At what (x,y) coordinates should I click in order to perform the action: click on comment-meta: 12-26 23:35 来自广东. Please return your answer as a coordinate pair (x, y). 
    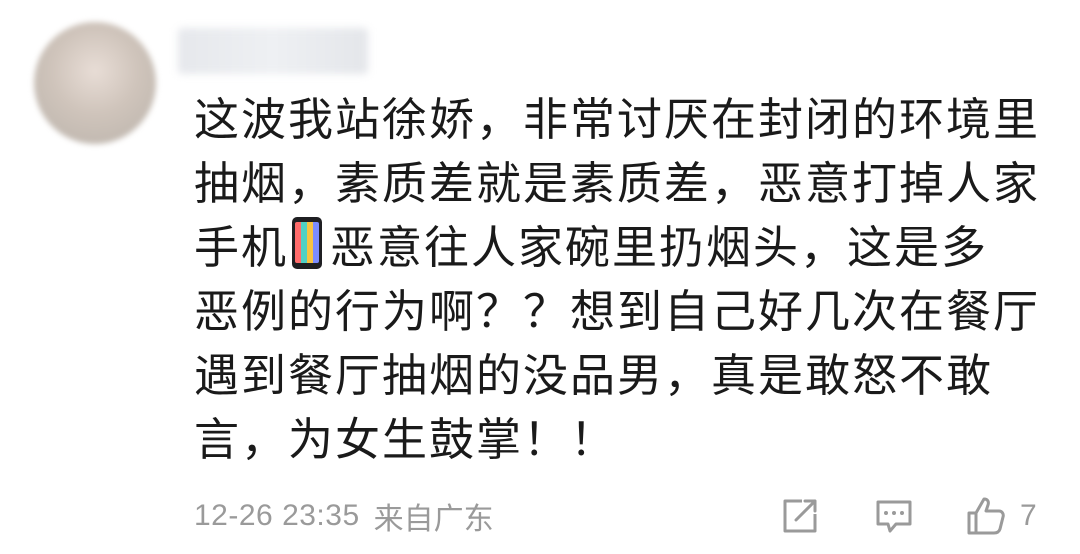
    Looking at the image, I should click on (344, 516).